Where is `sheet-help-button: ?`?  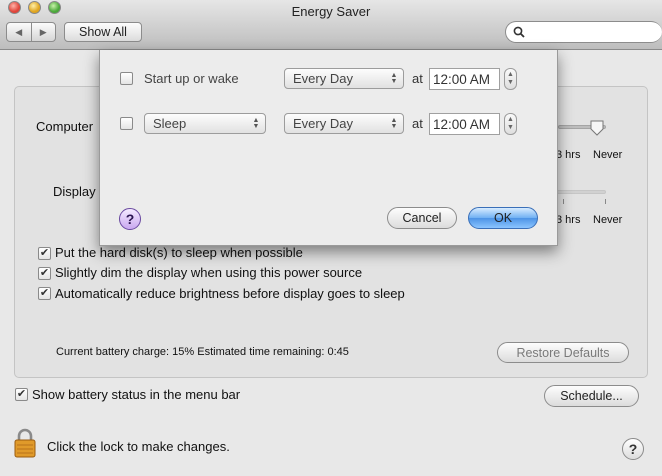 sheet-help-button: ? is located at coordinates (130, 219).